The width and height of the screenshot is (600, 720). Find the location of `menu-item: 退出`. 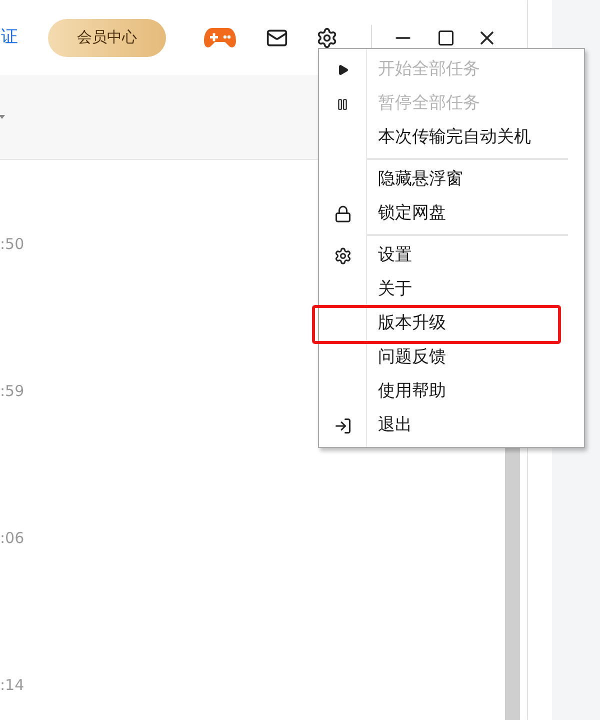

menu-item: 退出 is located at coordinates (451, 426).